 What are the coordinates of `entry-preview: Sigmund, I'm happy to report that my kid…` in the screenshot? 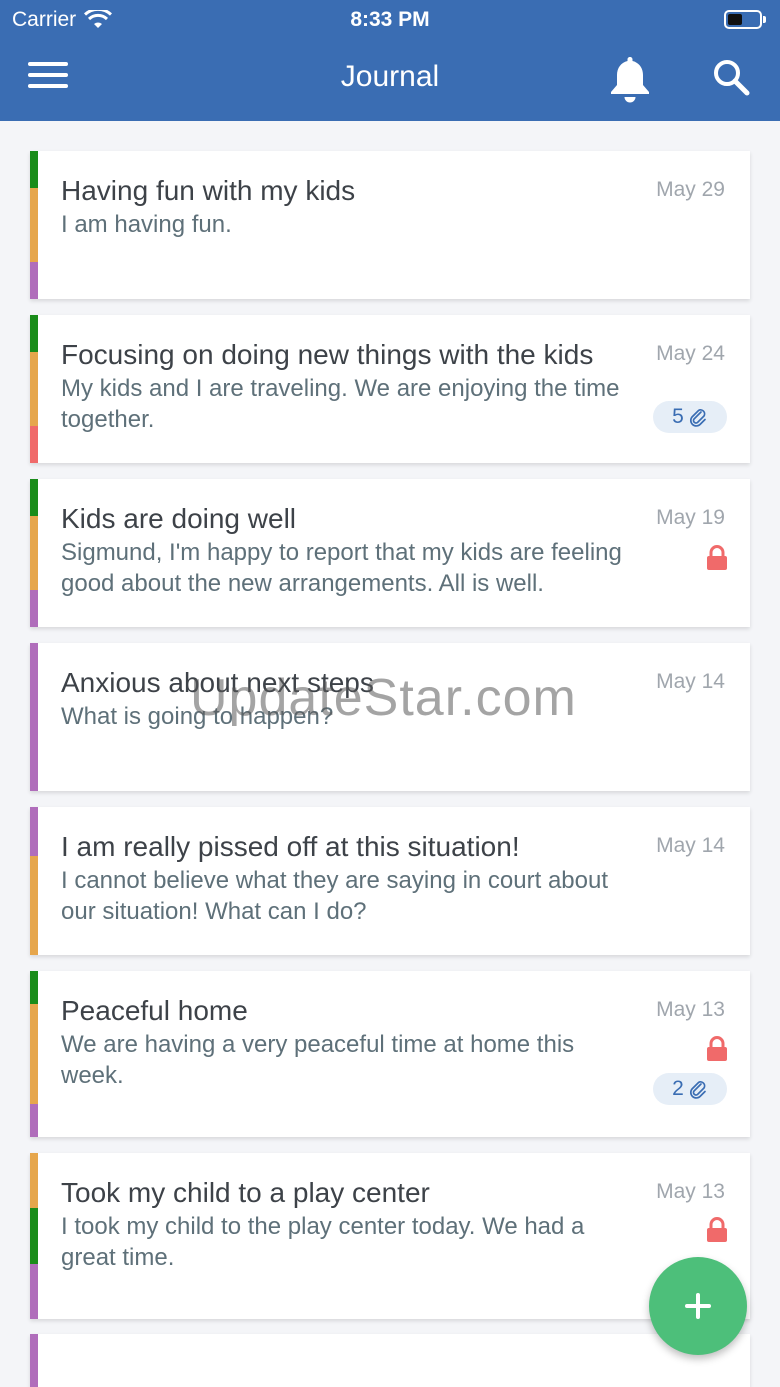 It's located at (341, 568).